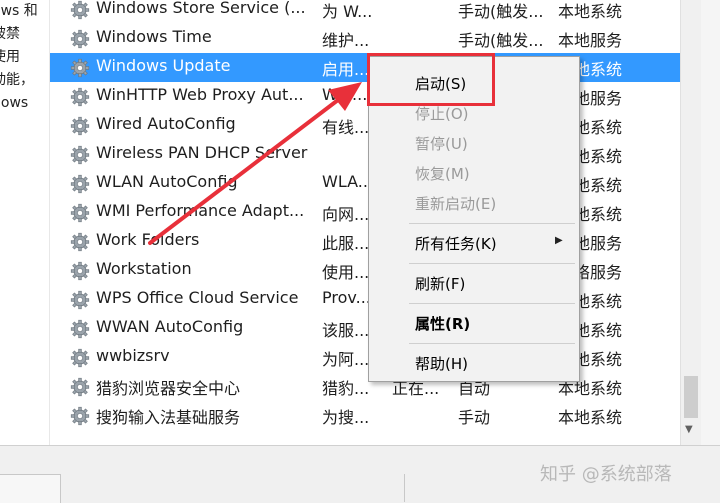  Describe the element at coordinates (474, 243) in the screenshot. I see `menu-item-all-tasks: 所有任务(K) ▶` at that location.